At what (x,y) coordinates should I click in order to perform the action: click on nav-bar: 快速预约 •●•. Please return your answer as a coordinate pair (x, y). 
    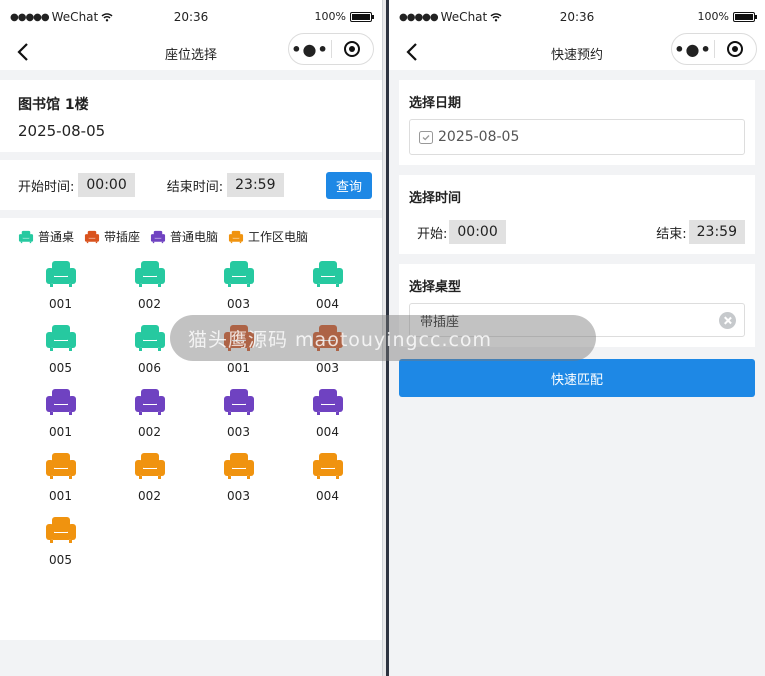
    Looking at the image, I should click on (577, 51).